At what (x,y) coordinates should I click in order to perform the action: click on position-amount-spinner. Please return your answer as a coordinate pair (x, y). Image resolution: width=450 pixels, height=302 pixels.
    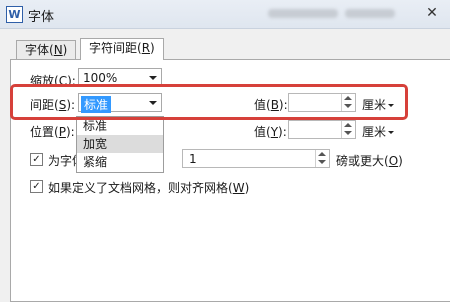
    Looking at the image, I should click on (322, 129).